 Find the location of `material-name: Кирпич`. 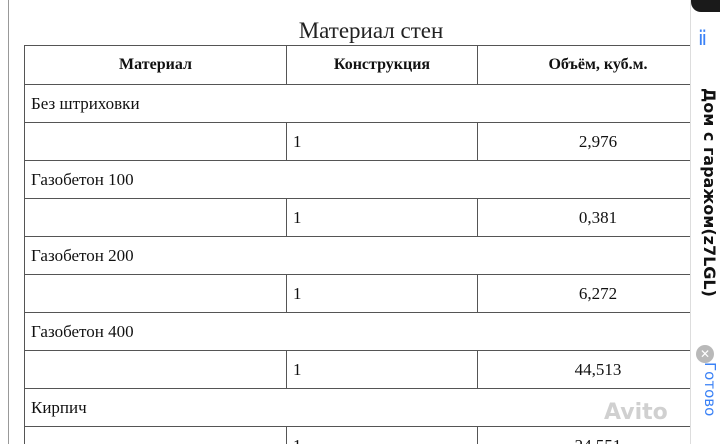

material-name: Кирпич is located at coordinates (357, 407).